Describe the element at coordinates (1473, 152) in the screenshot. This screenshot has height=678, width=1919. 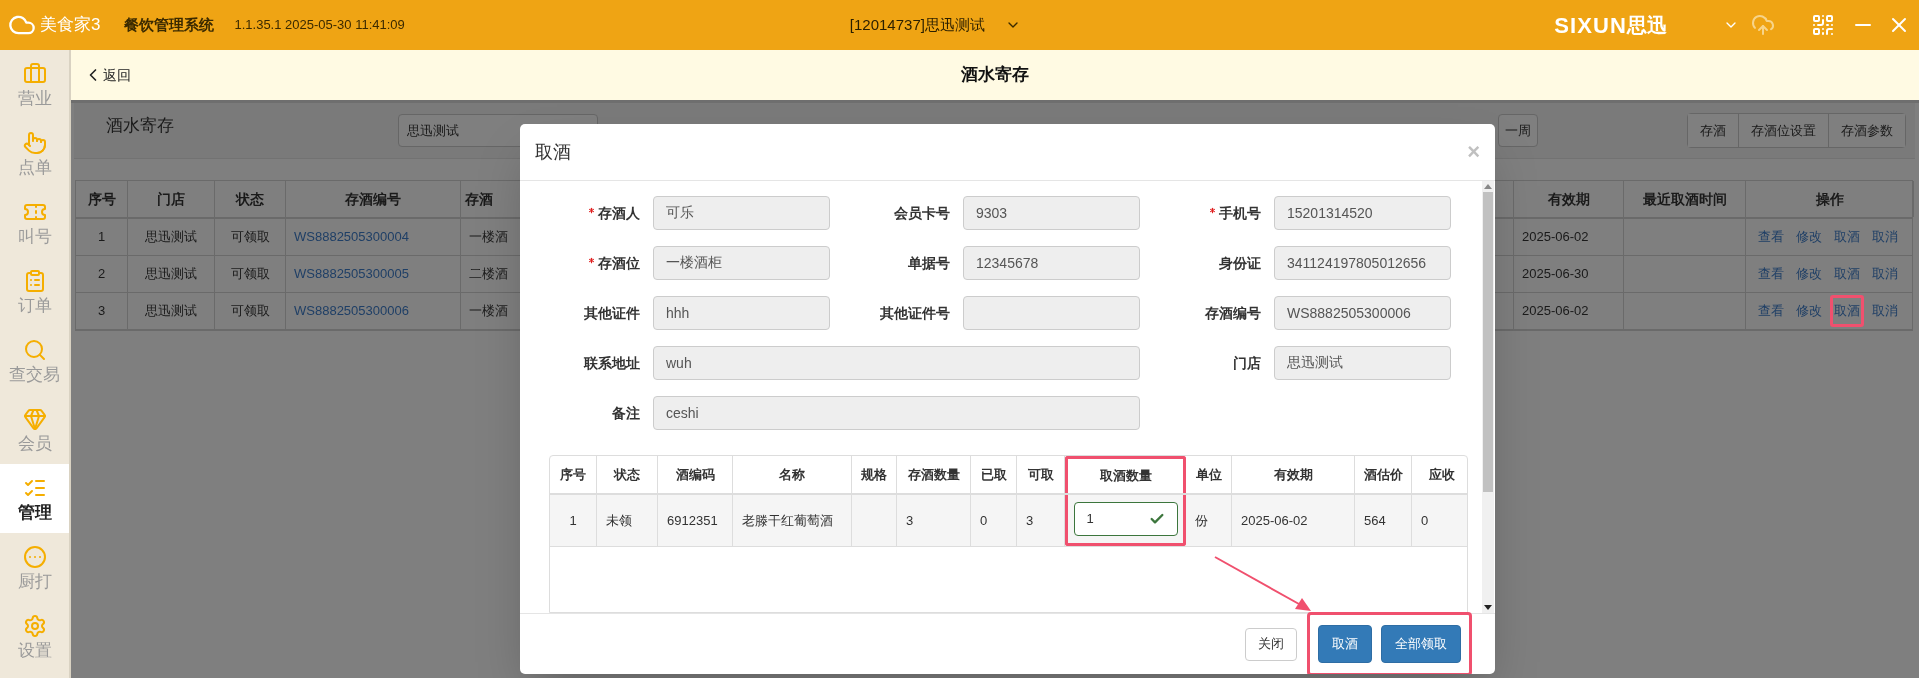
I see `close-button: ×` at that location.